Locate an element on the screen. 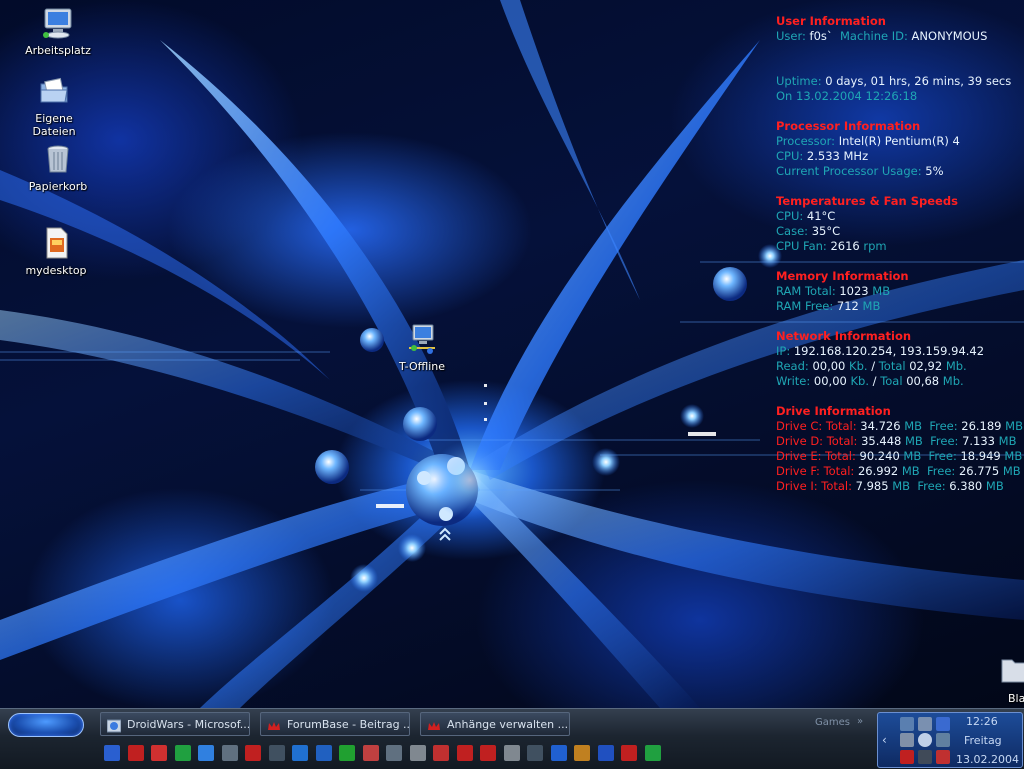 The width and height of the screenshot is (1024, 769). desktop-icon-bla: Bla is located at coordinates (1007, 679).